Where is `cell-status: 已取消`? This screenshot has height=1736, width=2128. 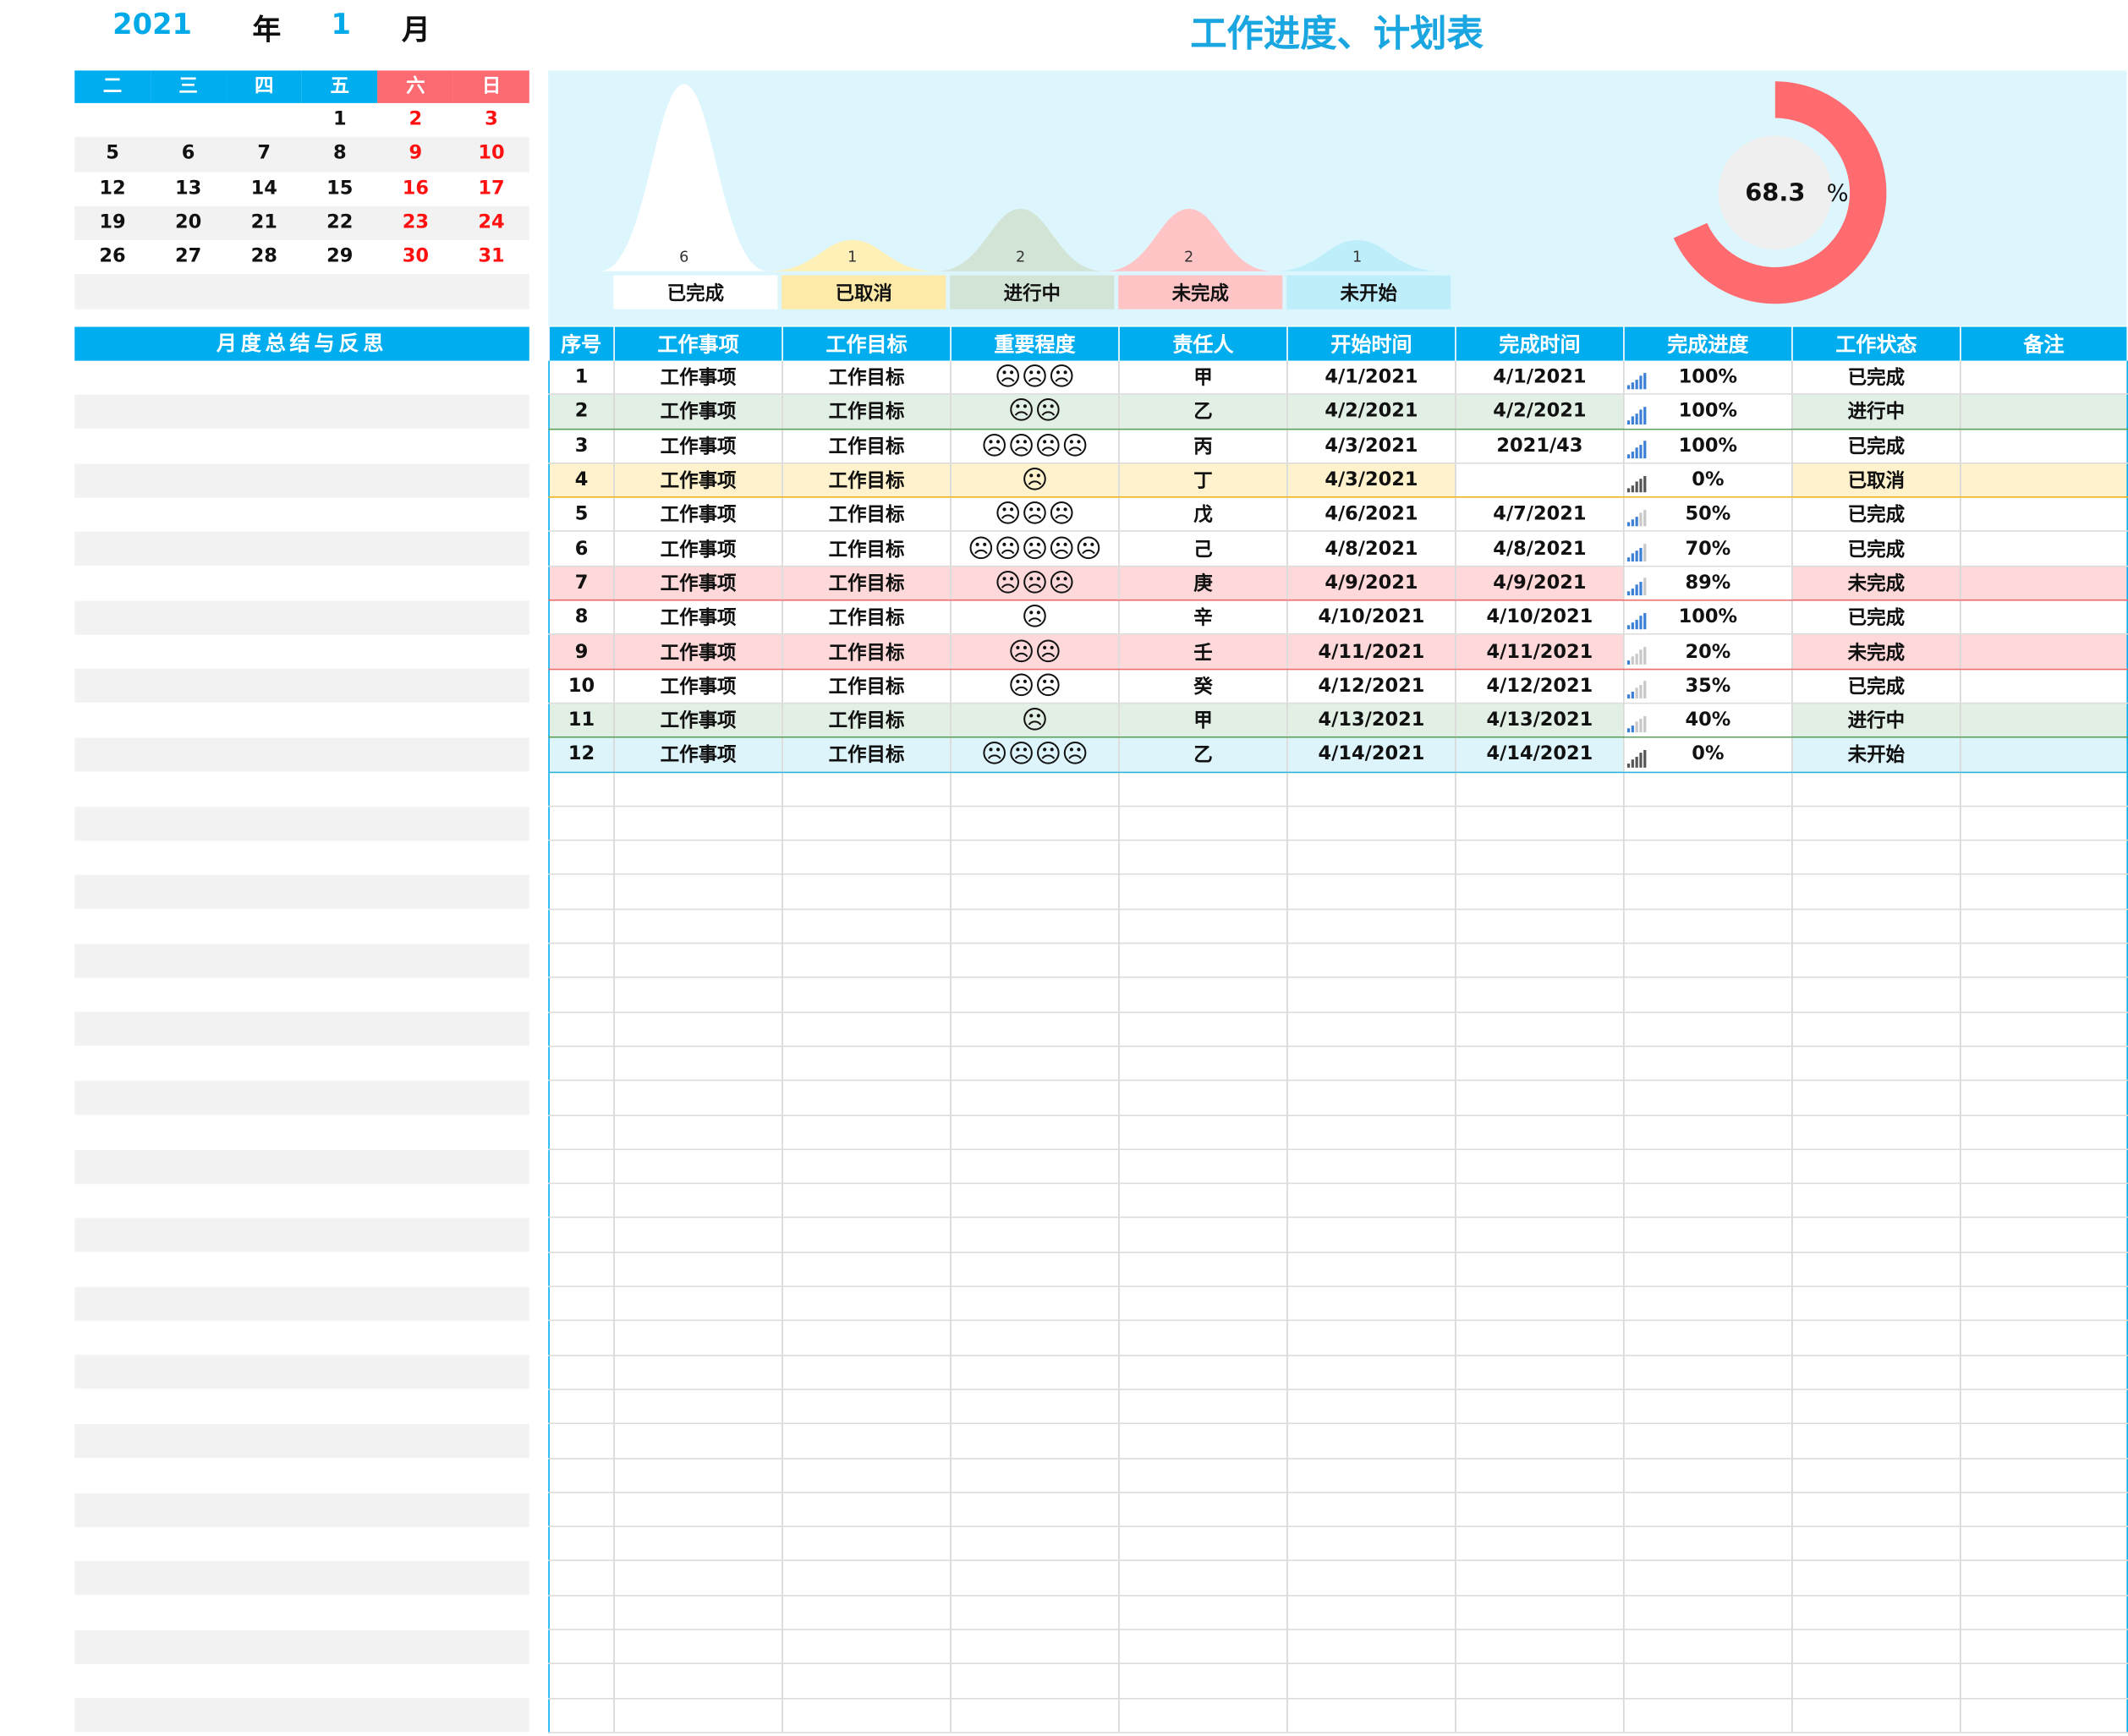
cell-status: 已取消 is located at coordinates (1876, 480).